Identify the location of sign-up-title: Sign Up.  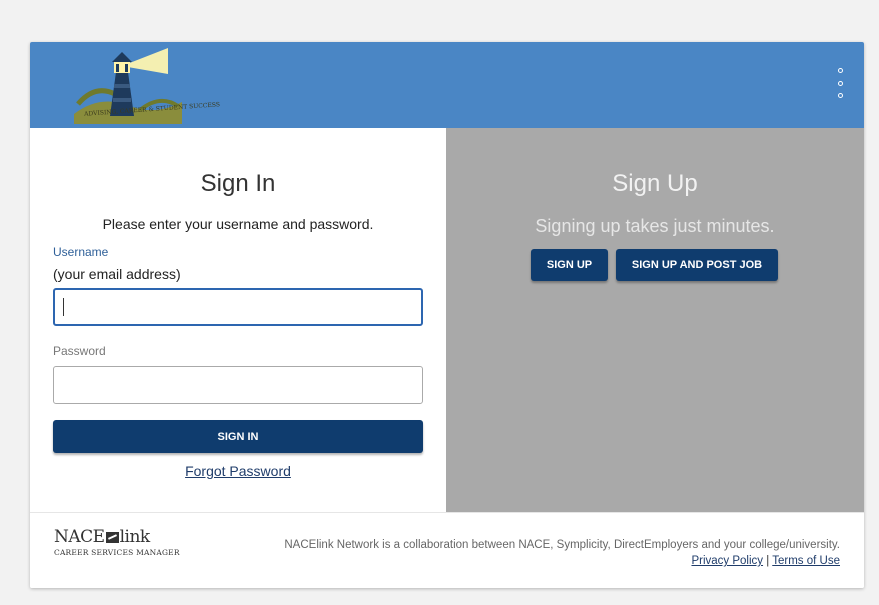
(655, 183).